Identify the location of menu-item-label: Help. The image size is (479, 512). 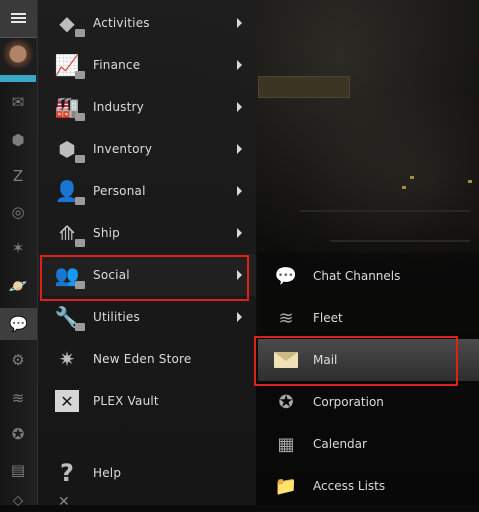
(107, 473).